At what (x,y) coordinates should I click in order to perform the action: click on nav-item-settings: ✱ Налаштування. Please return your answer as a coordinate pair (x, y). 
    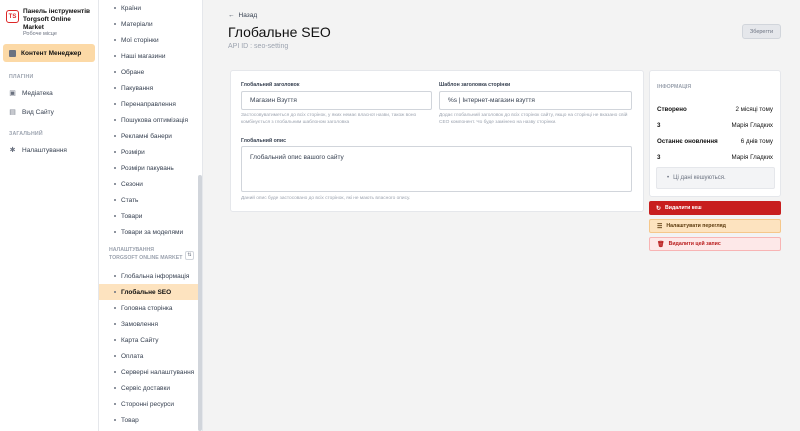
    Looking at the image, I should click on (49, 150).